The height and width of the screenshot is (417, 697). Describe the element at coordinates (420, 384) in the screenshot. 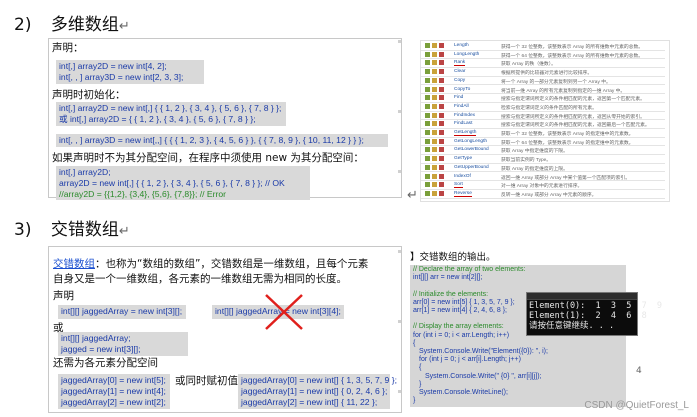

I see `code-line: }` at that location.